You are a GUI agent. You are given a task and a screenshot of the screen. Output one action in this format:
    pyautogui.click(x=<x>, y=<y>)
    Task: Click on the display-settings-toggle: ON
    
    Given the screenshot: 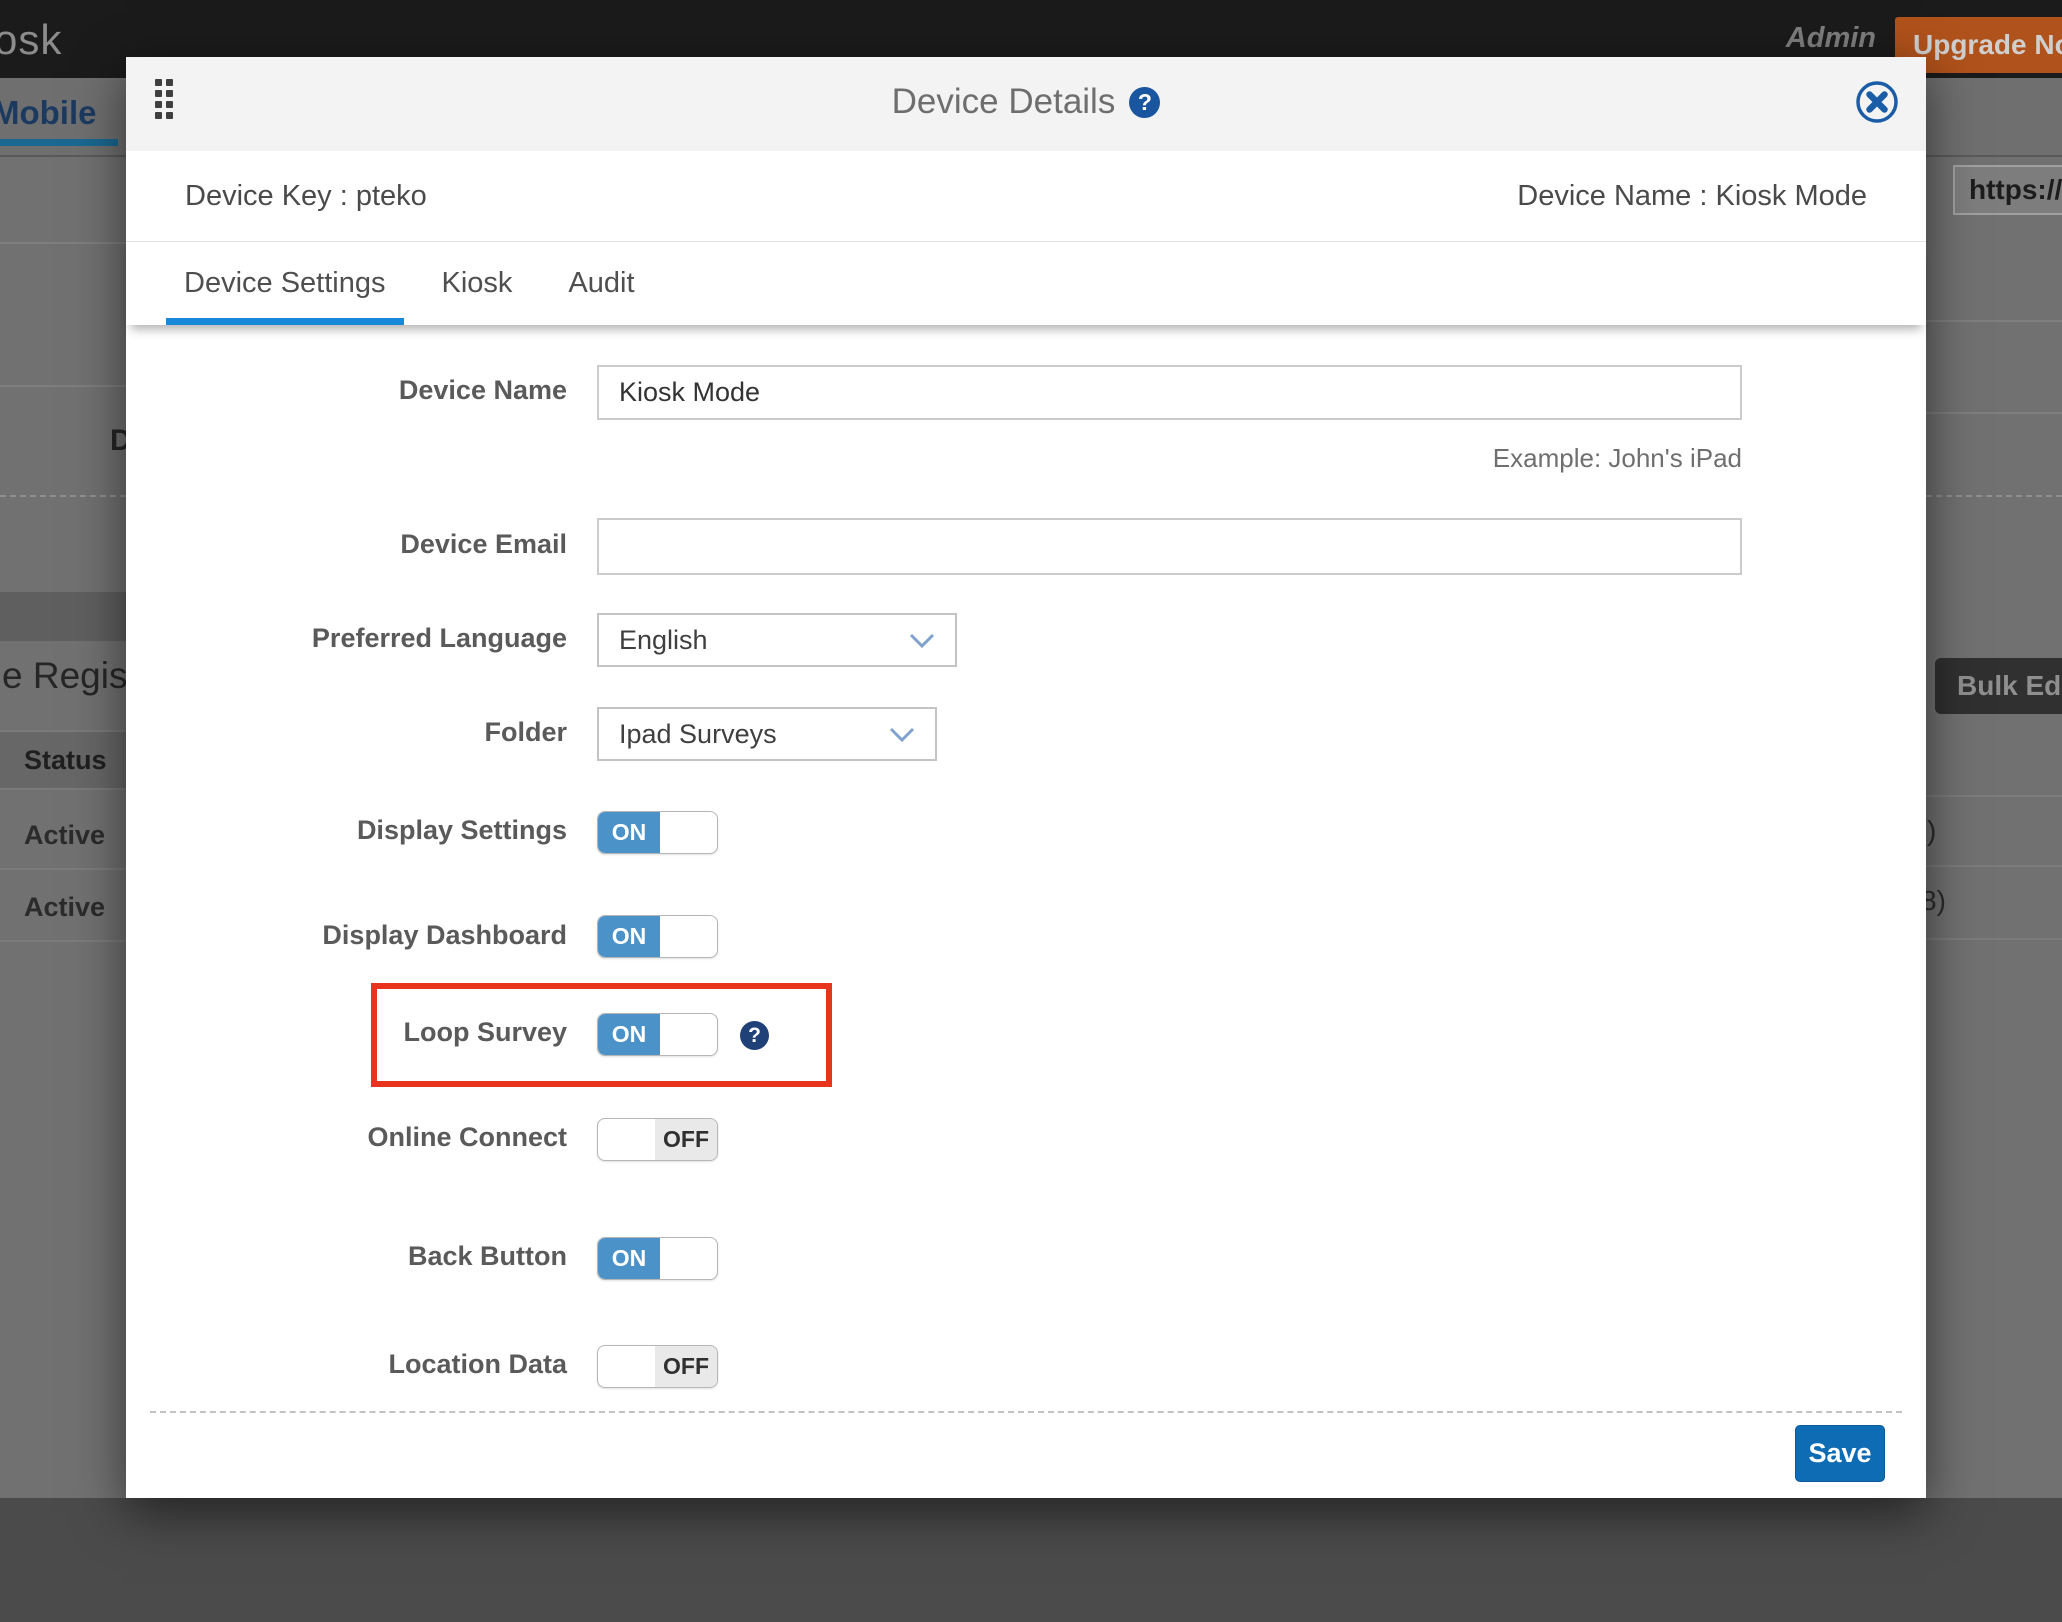 What is the action you would take?
    pyautogui.click(x=657, y=832)
    